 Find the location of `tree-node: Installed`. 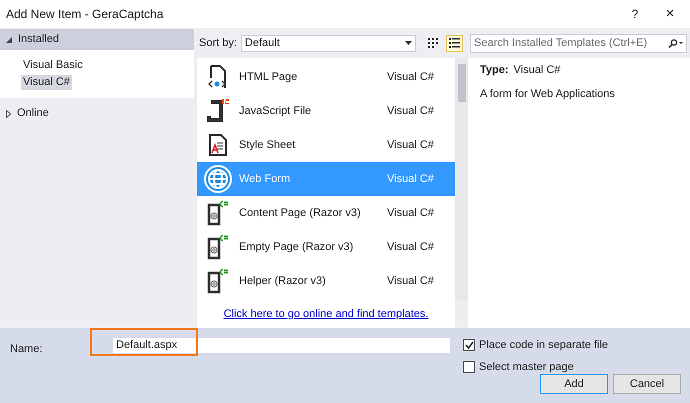

tree-node: Installed is located at coordinates (97, 39).